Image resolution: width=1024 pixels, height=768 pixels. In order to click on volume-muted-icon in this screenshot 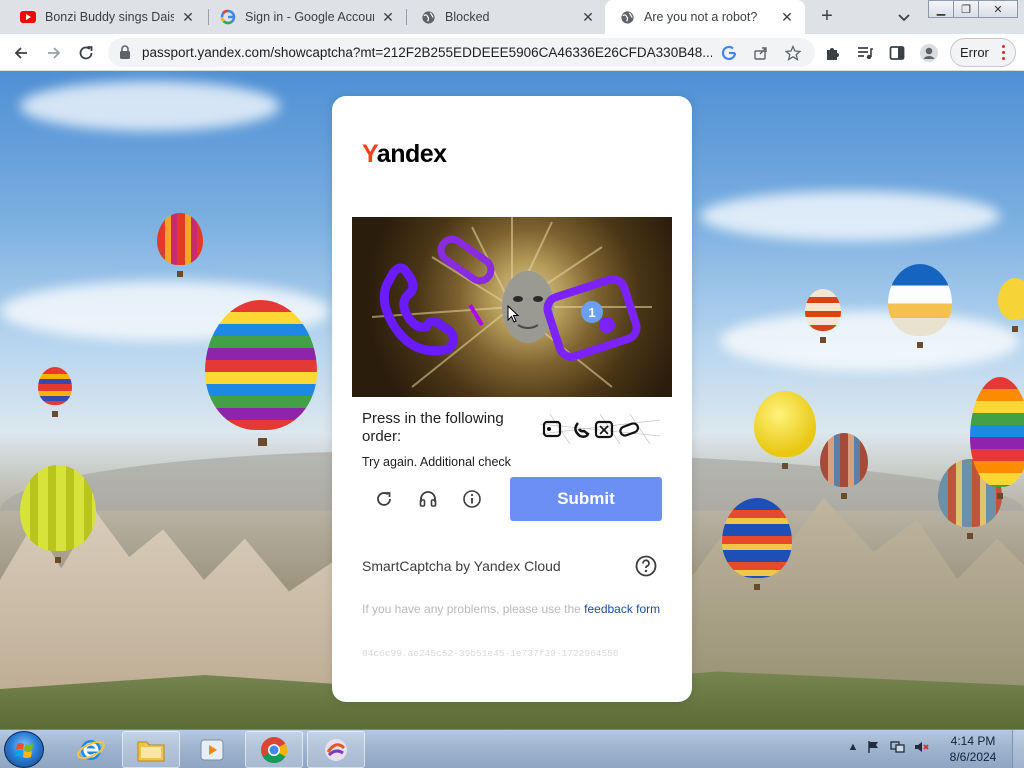, I will do `click(922, 747)`.